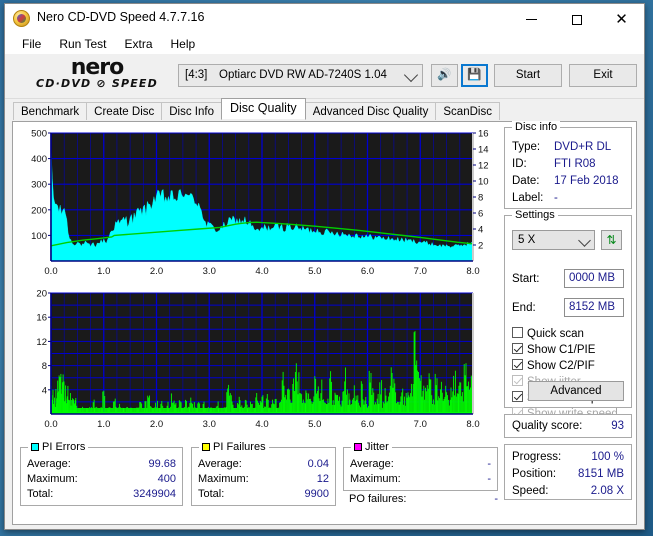 This screenshot has width=653, height=536. Describe the element at coordinates (535, 215) in the screenshot. I see `settings-title: Settings` at that location.